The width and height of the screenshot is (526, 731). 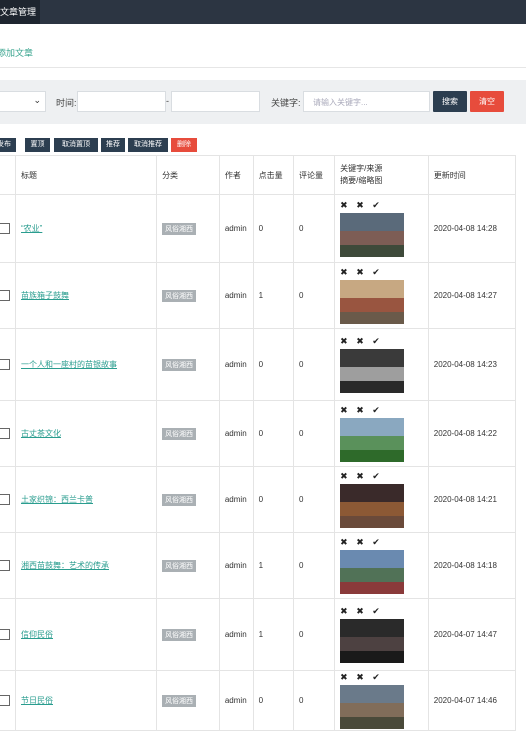 I want to click on table-header-row: 标题 分类 作者 点击量 评论量 关键字/来源 摘要/缩略图 更新时间, so click(x=258, y=175).